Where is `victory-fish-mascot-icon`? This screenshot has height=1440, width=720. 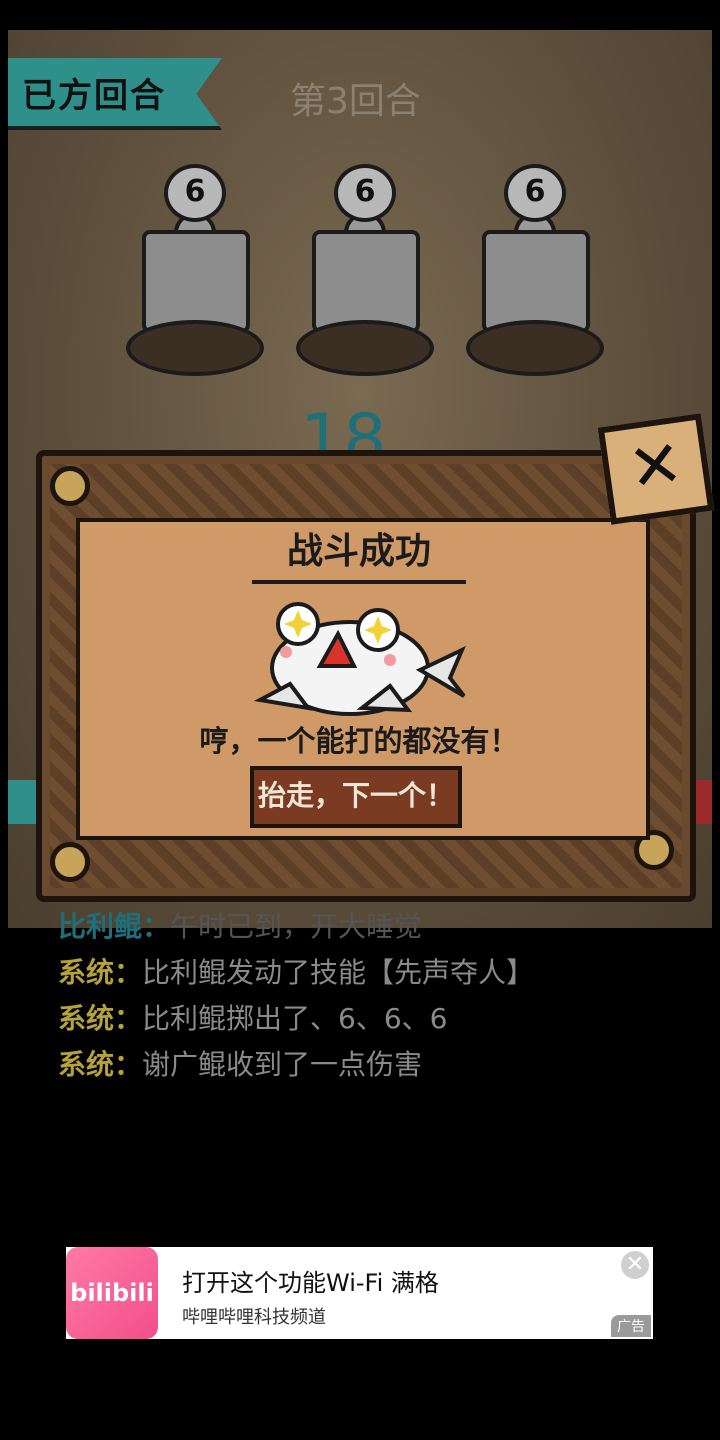 victory-fish-mascot-icon is located at coordinates (359, 659).